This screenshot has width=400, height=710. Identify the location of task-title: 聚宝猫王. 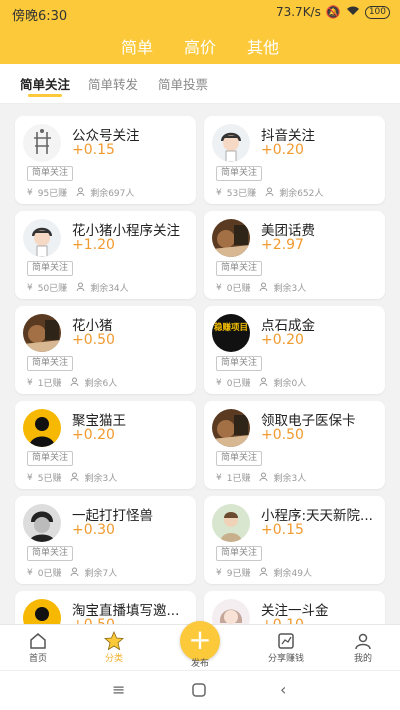
(99, 421).